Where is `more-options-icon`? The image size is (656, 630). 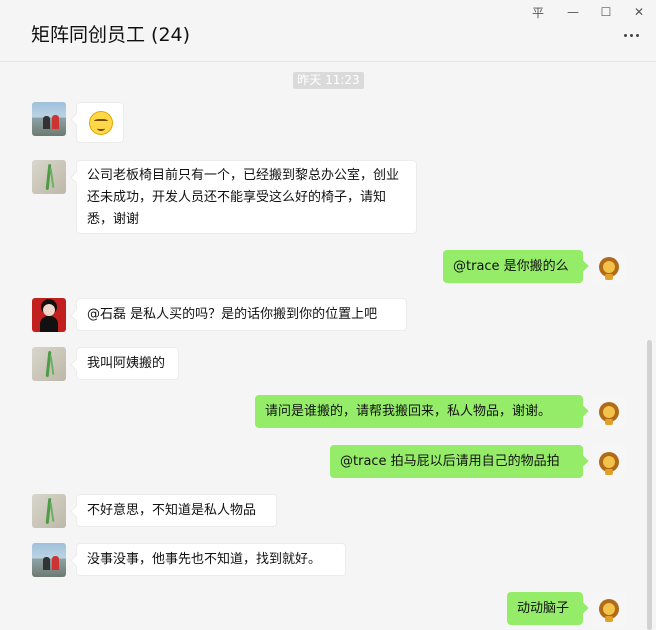
more-options-icon is located at coordinates (631, 35).